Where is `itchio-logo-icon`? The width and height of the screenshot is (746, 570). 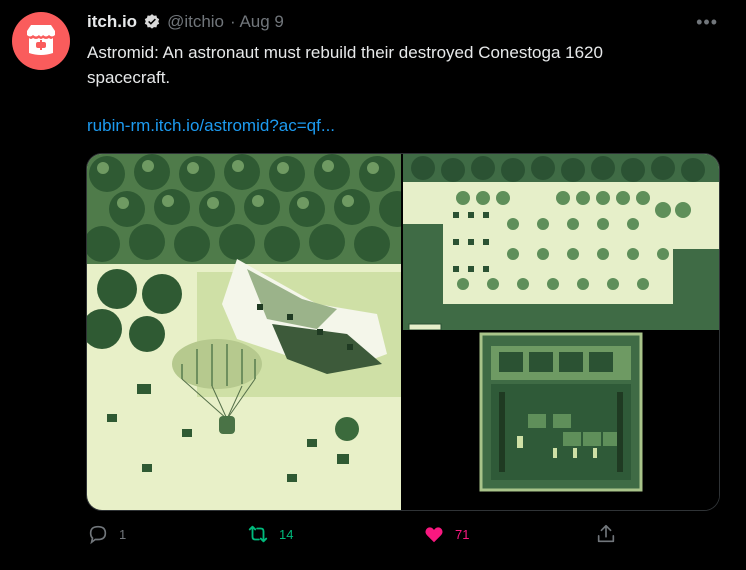 itchio-logo-icon is located at coordinates (41, 40).